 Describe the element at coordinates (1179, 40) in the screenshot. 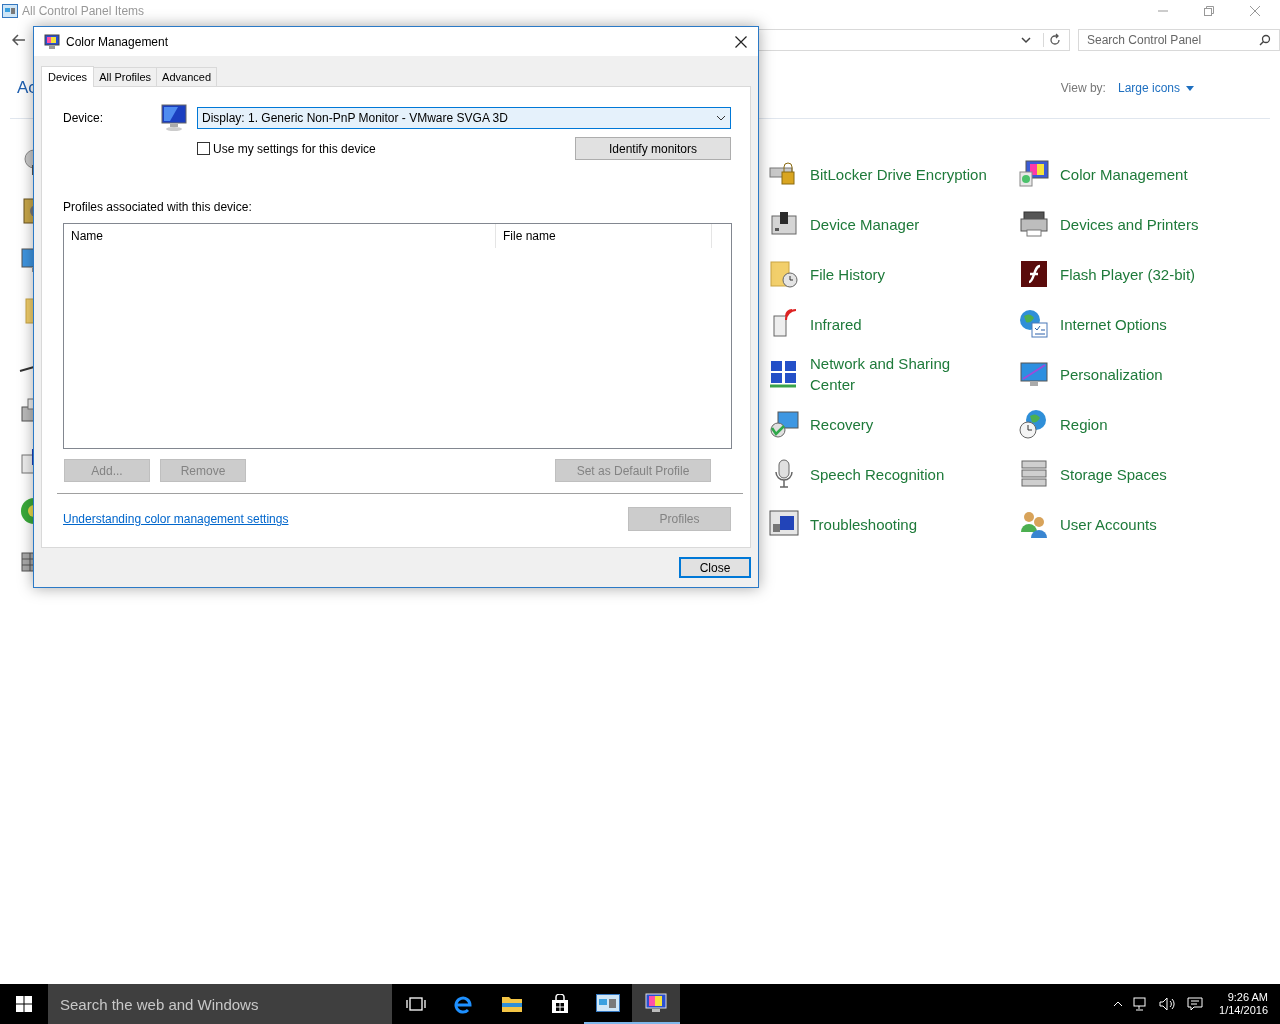

I see `search-field: Search Control Panel` at that location.